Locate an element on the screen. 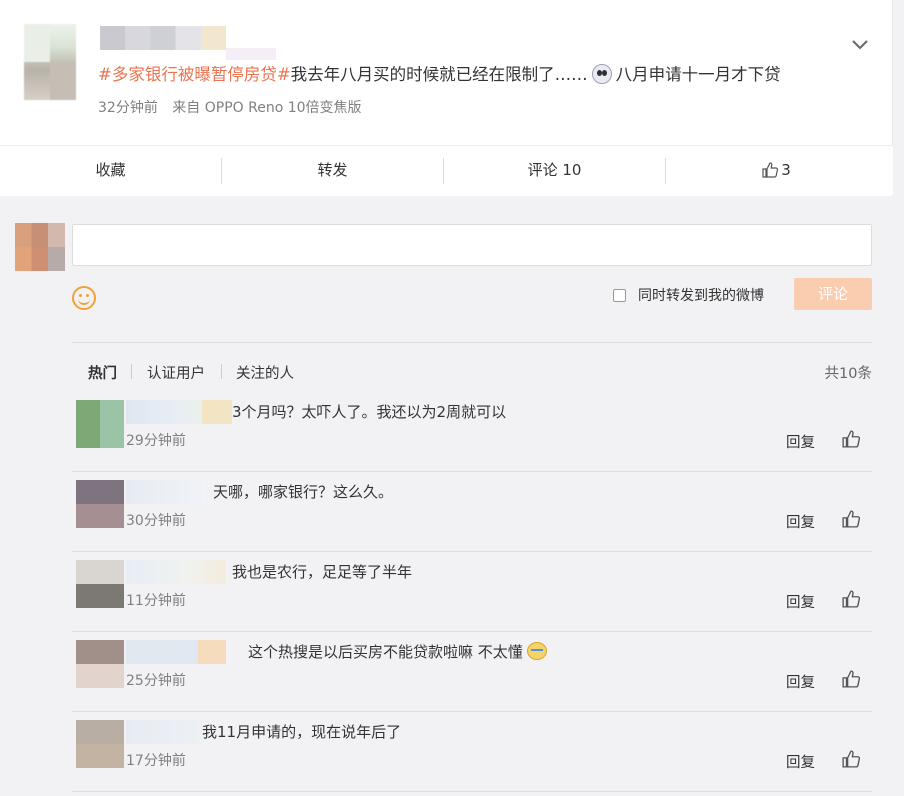 This screenshot has height=796, width=904. comment-time: 17分钟前 is located at coordinates (156, 761).